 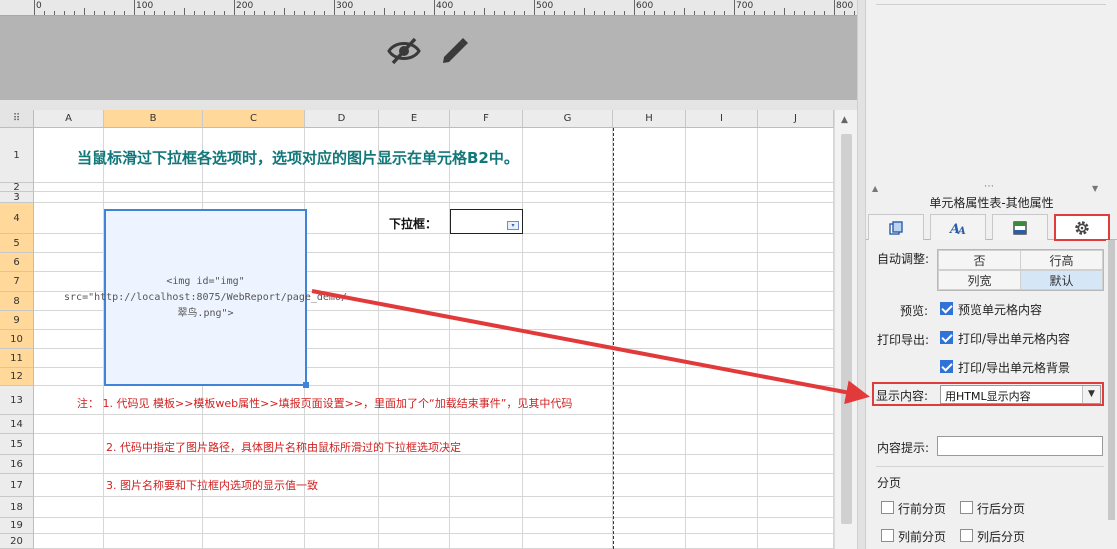 What do you see at coordinates (486, 119) in the screenshot?
I see `column-header: F` at bounding box center [486, 119].